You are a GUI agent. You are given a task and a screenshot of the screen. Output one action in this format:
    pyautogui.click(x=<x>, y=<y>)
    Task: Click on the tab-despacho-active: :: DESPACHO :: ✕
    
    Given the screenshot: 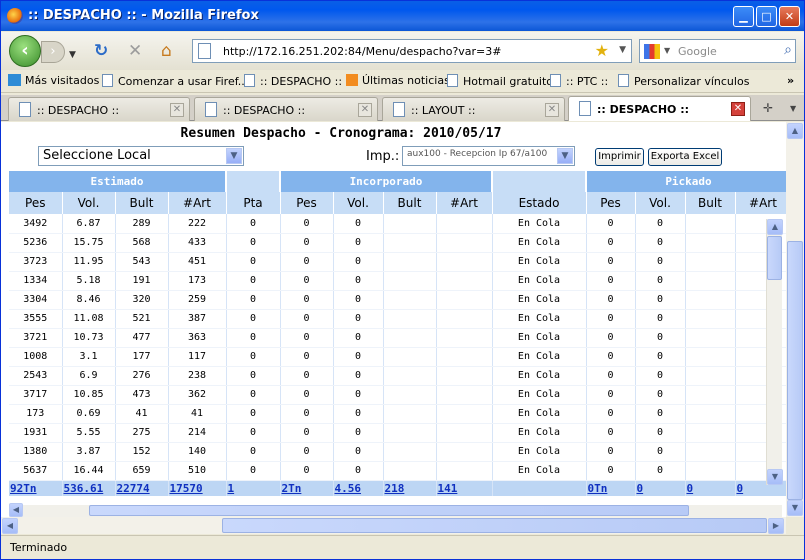 What is the action you would take?
    pyautogui.click(x=659, y=108)
    